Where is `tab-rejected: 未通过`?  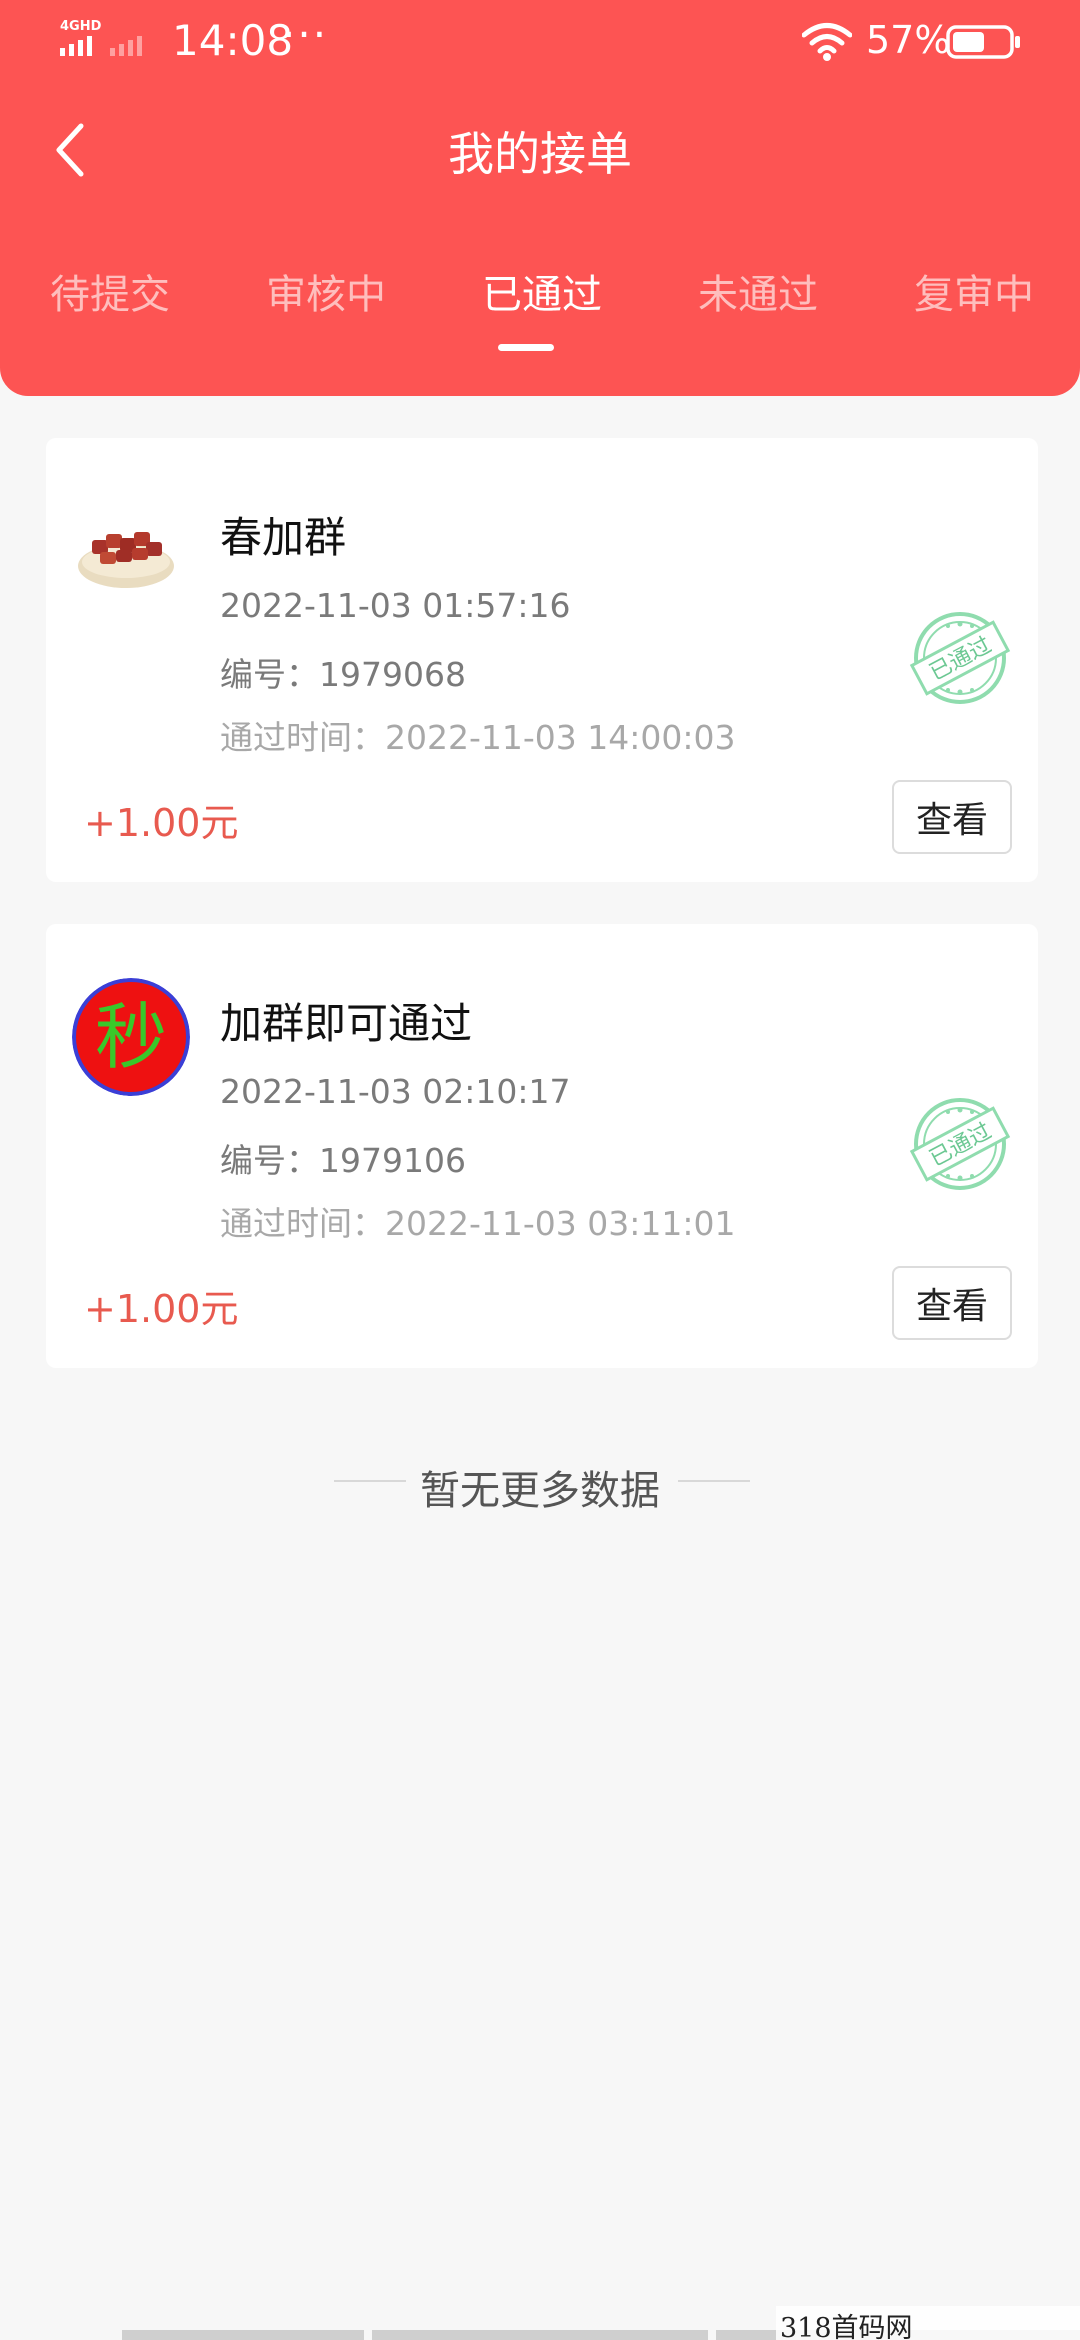 tab-rejected: 未通过 is located at coordinates (758, 291).